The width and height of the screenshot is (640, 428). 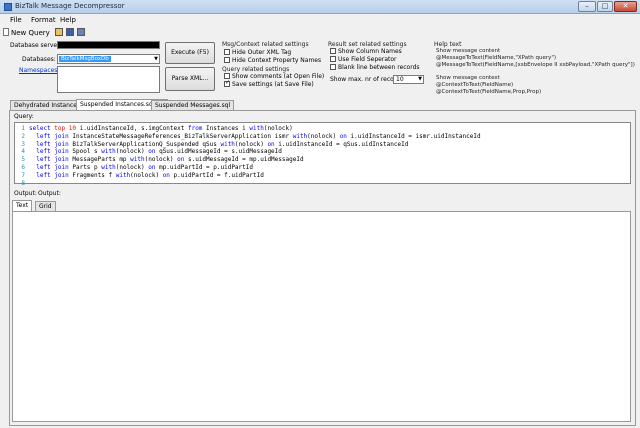 I want to click on toolbar: New Query, so click(x=320, y=32).